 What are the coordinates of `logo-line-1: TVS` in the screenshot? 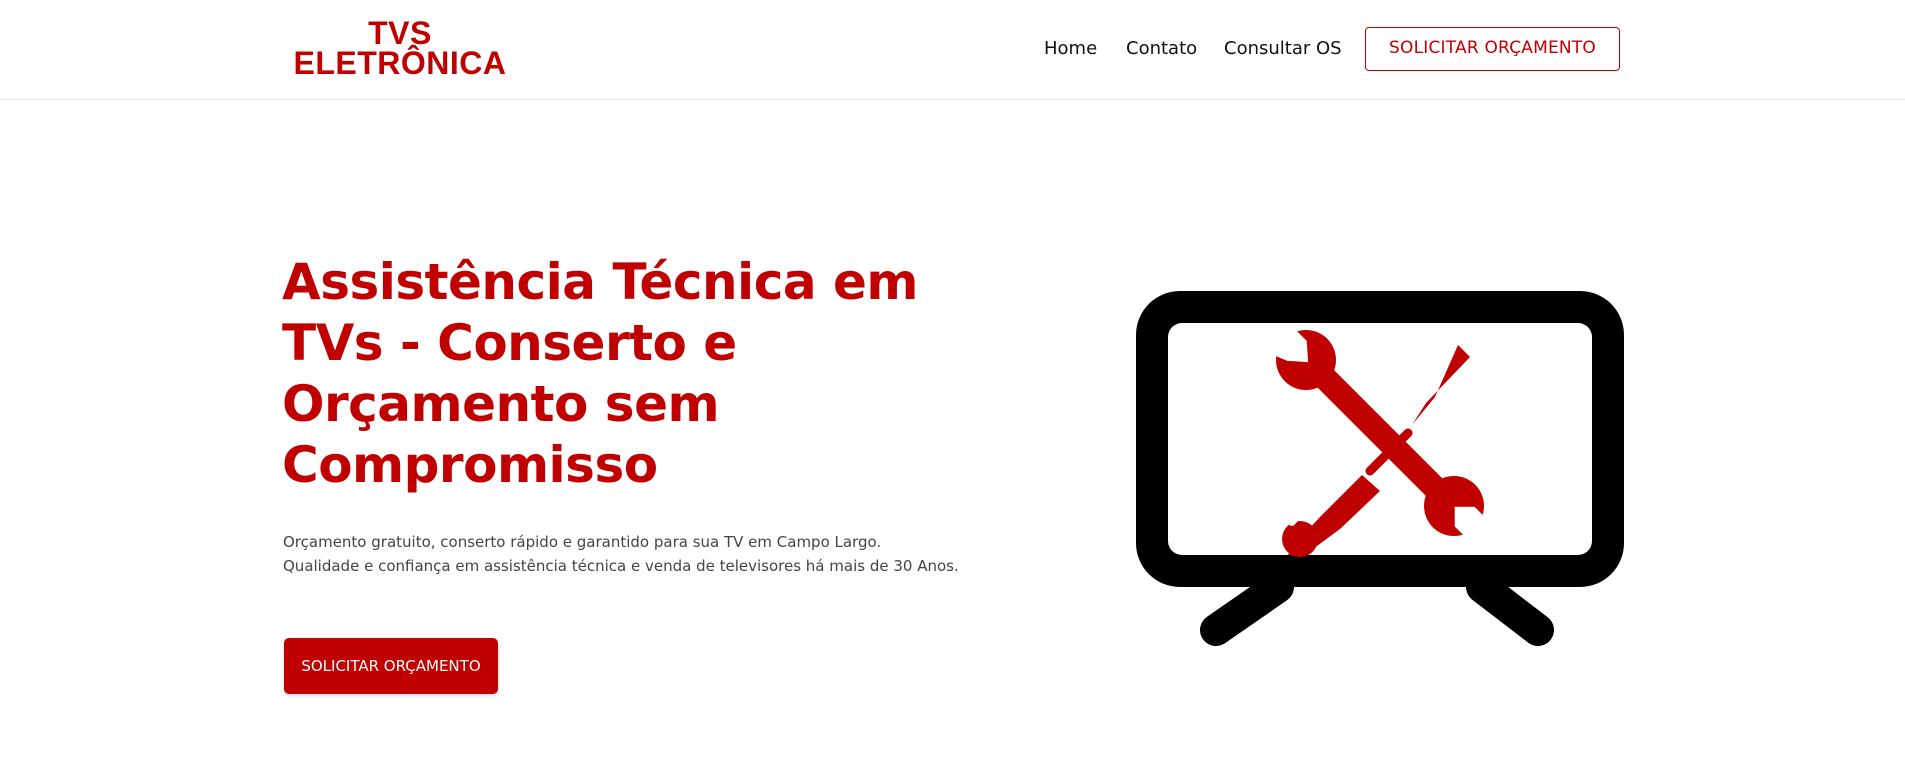 It's located at (400, 33).